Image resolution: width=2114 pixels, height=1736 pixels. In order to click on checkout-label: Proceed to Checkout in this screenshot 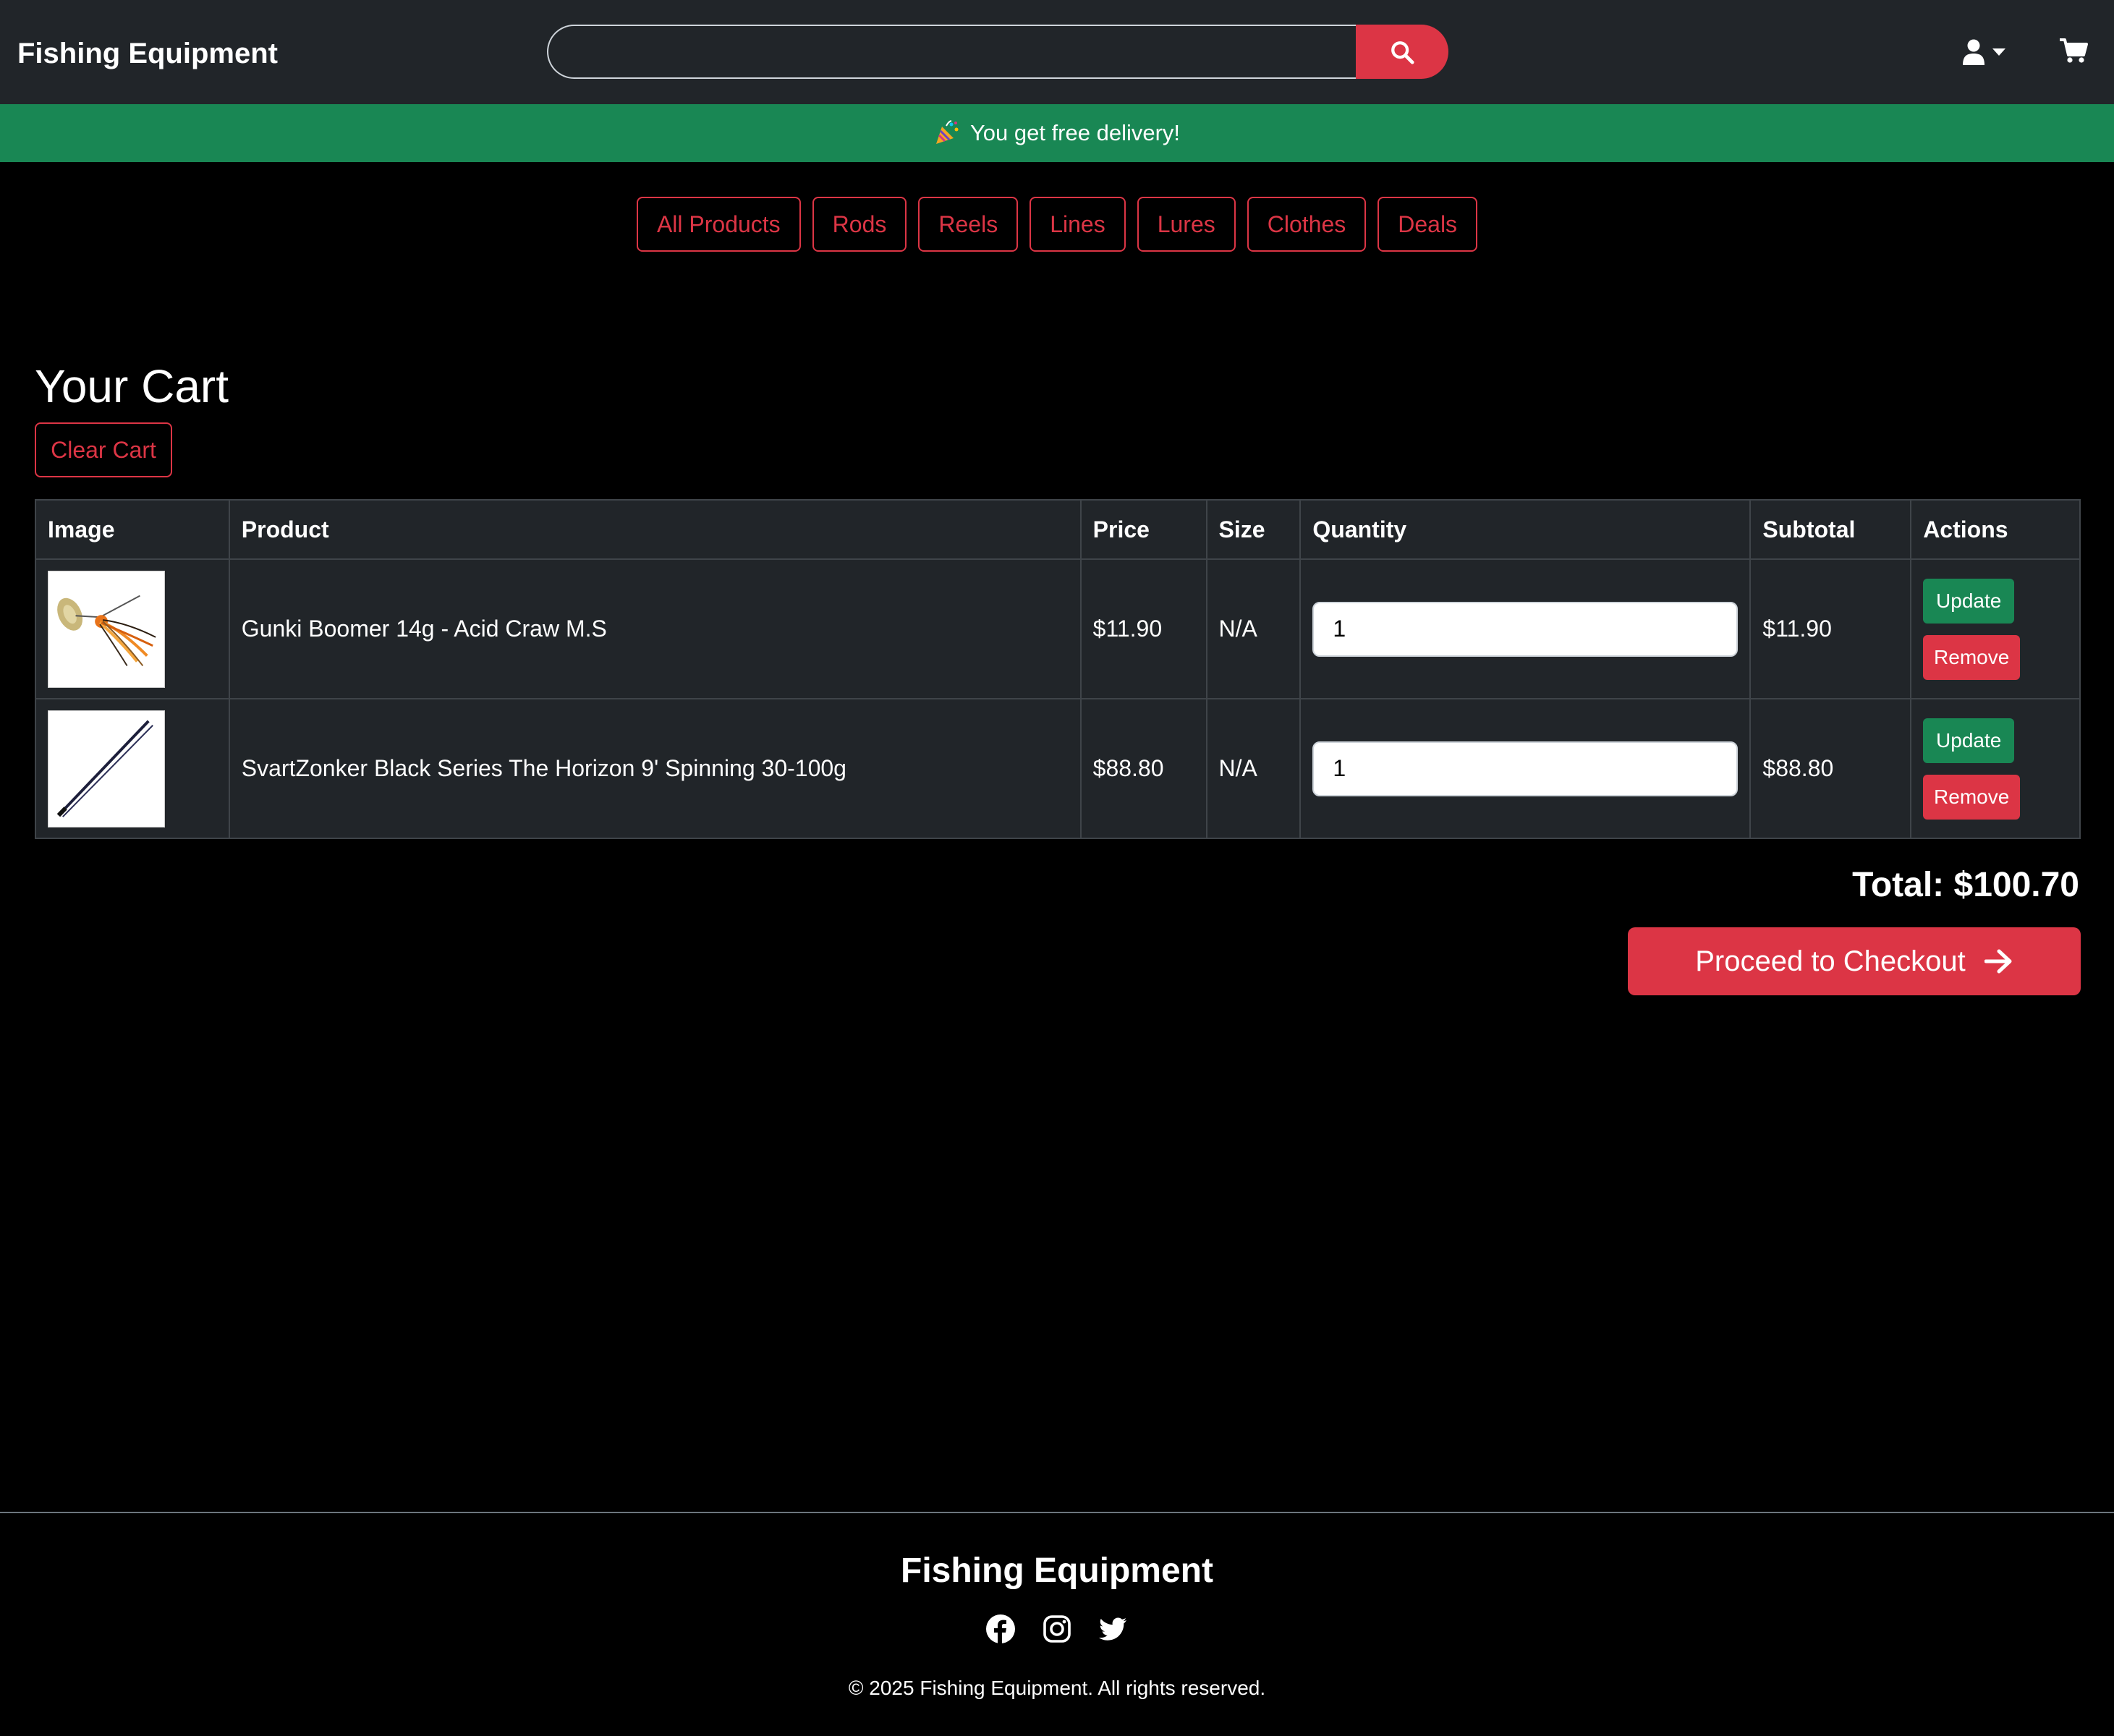, I will do `click(1831, 961)`.